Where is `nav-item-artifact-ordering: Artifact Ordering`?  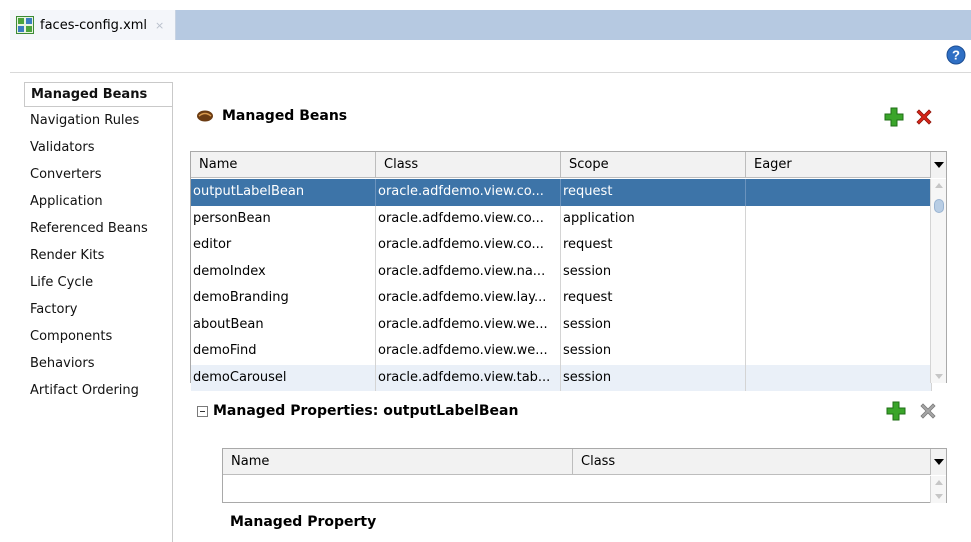
nav-item-artifact-ordering: Artifact Ordering is located at coordinates (98, 390).